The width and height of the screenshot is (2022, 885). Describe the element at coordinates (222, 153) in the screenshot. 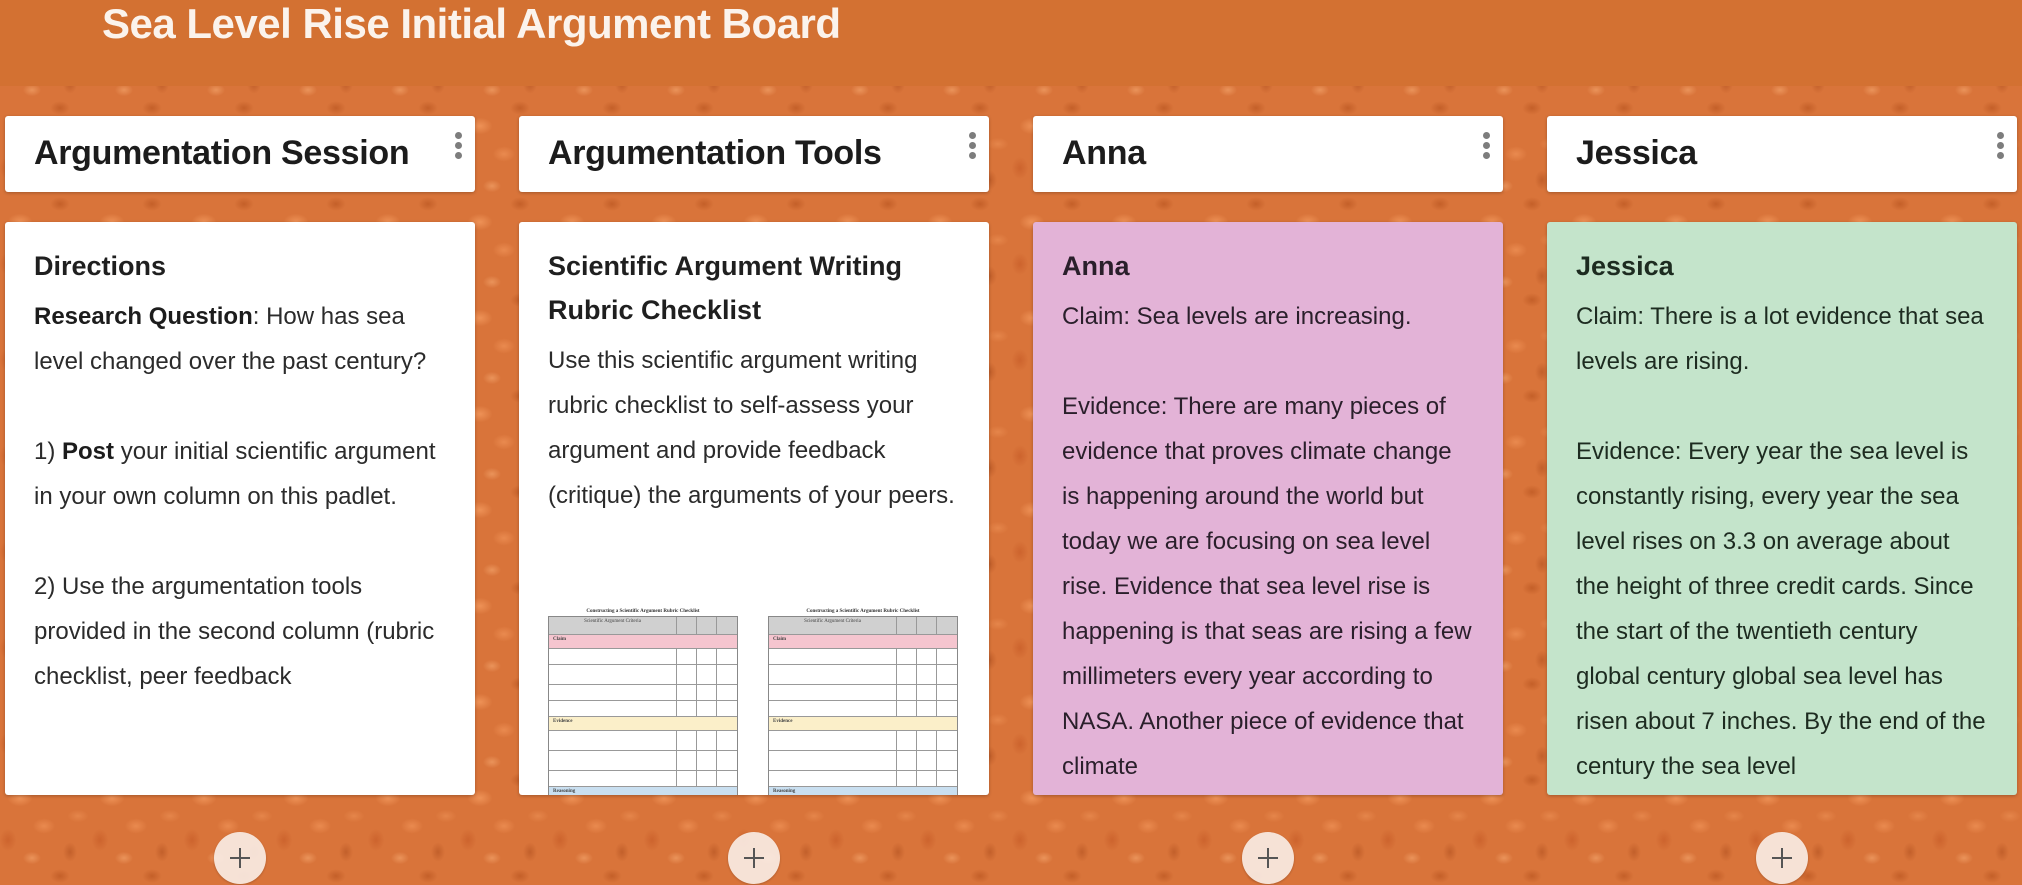

I see `column-title: Argumentation Session` at that location.